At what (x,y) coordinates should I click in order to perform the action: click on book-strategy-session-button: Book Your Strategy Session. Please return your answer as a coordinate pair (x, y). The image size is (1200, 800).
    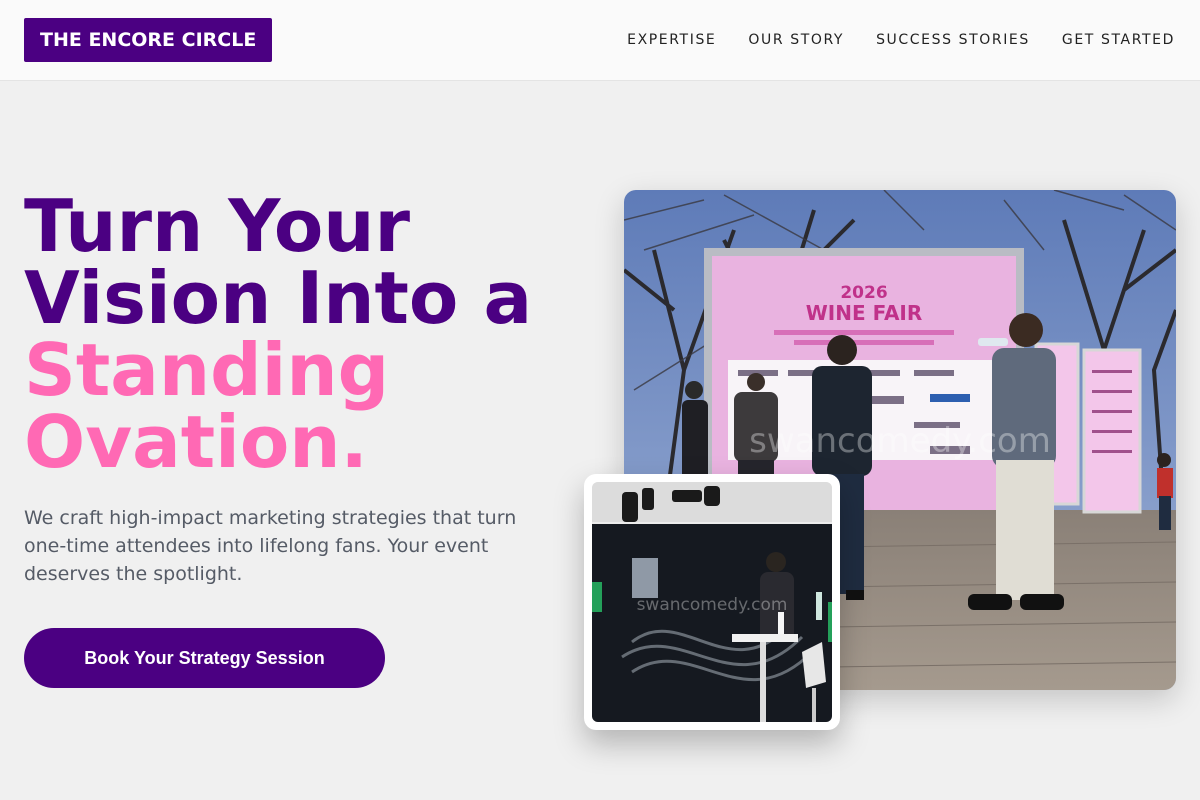
    Looking at the image, I should click on (204, 658).